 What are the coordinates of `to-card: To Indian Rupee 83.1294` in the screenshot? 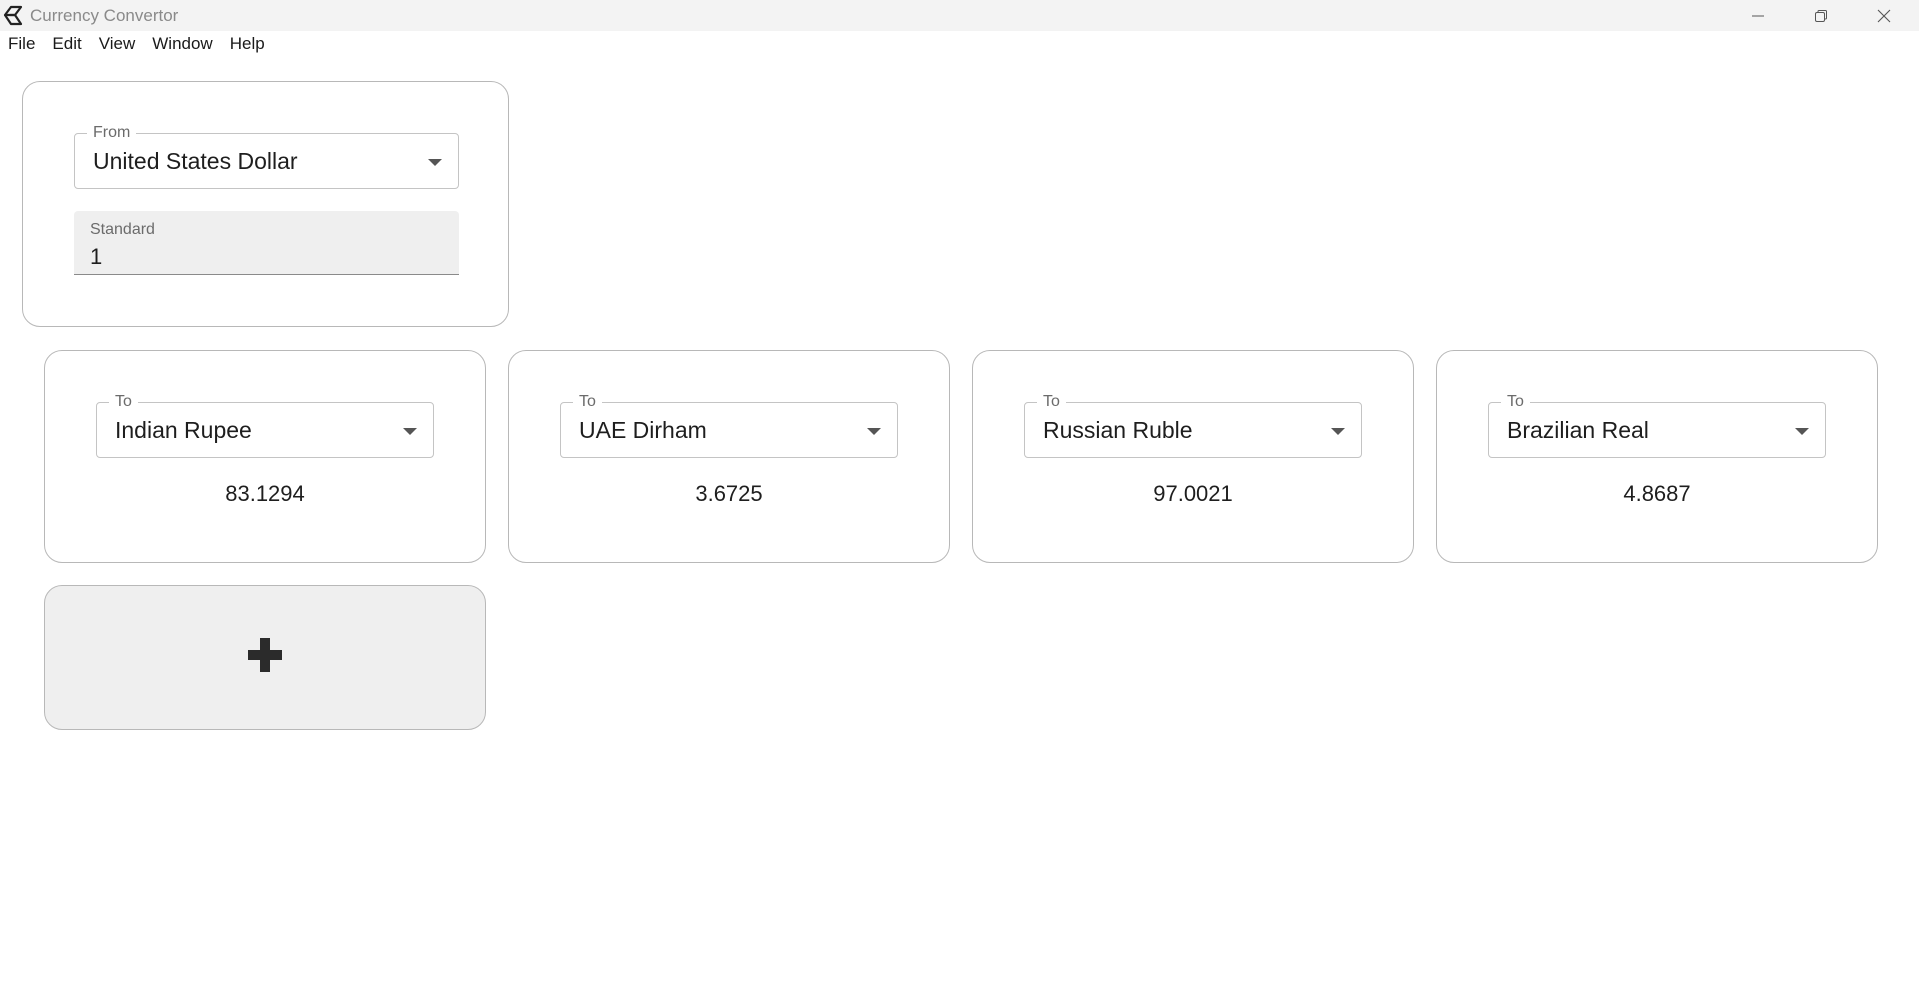 It's located at (265, 456).